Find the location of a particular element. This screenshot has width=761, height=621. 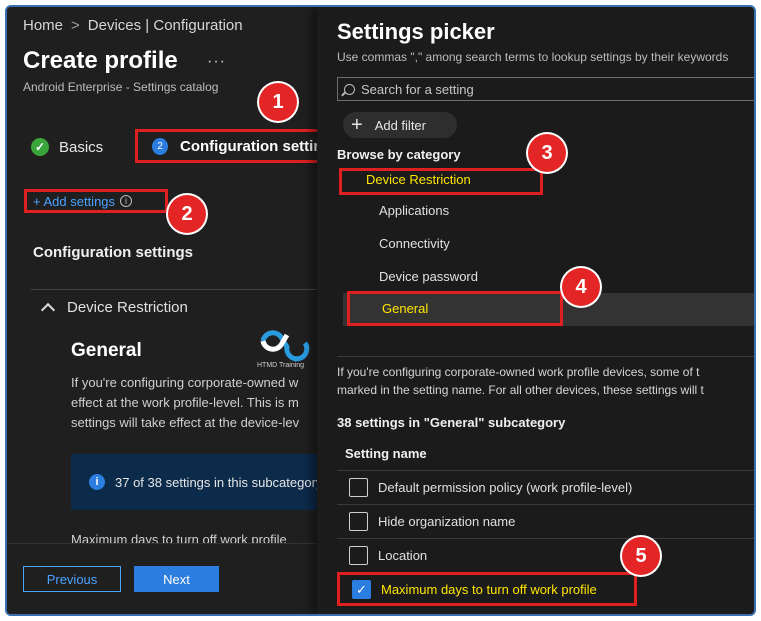

device-restriction-group-toggle: Device Restriction is located at coordinates (114, 308).